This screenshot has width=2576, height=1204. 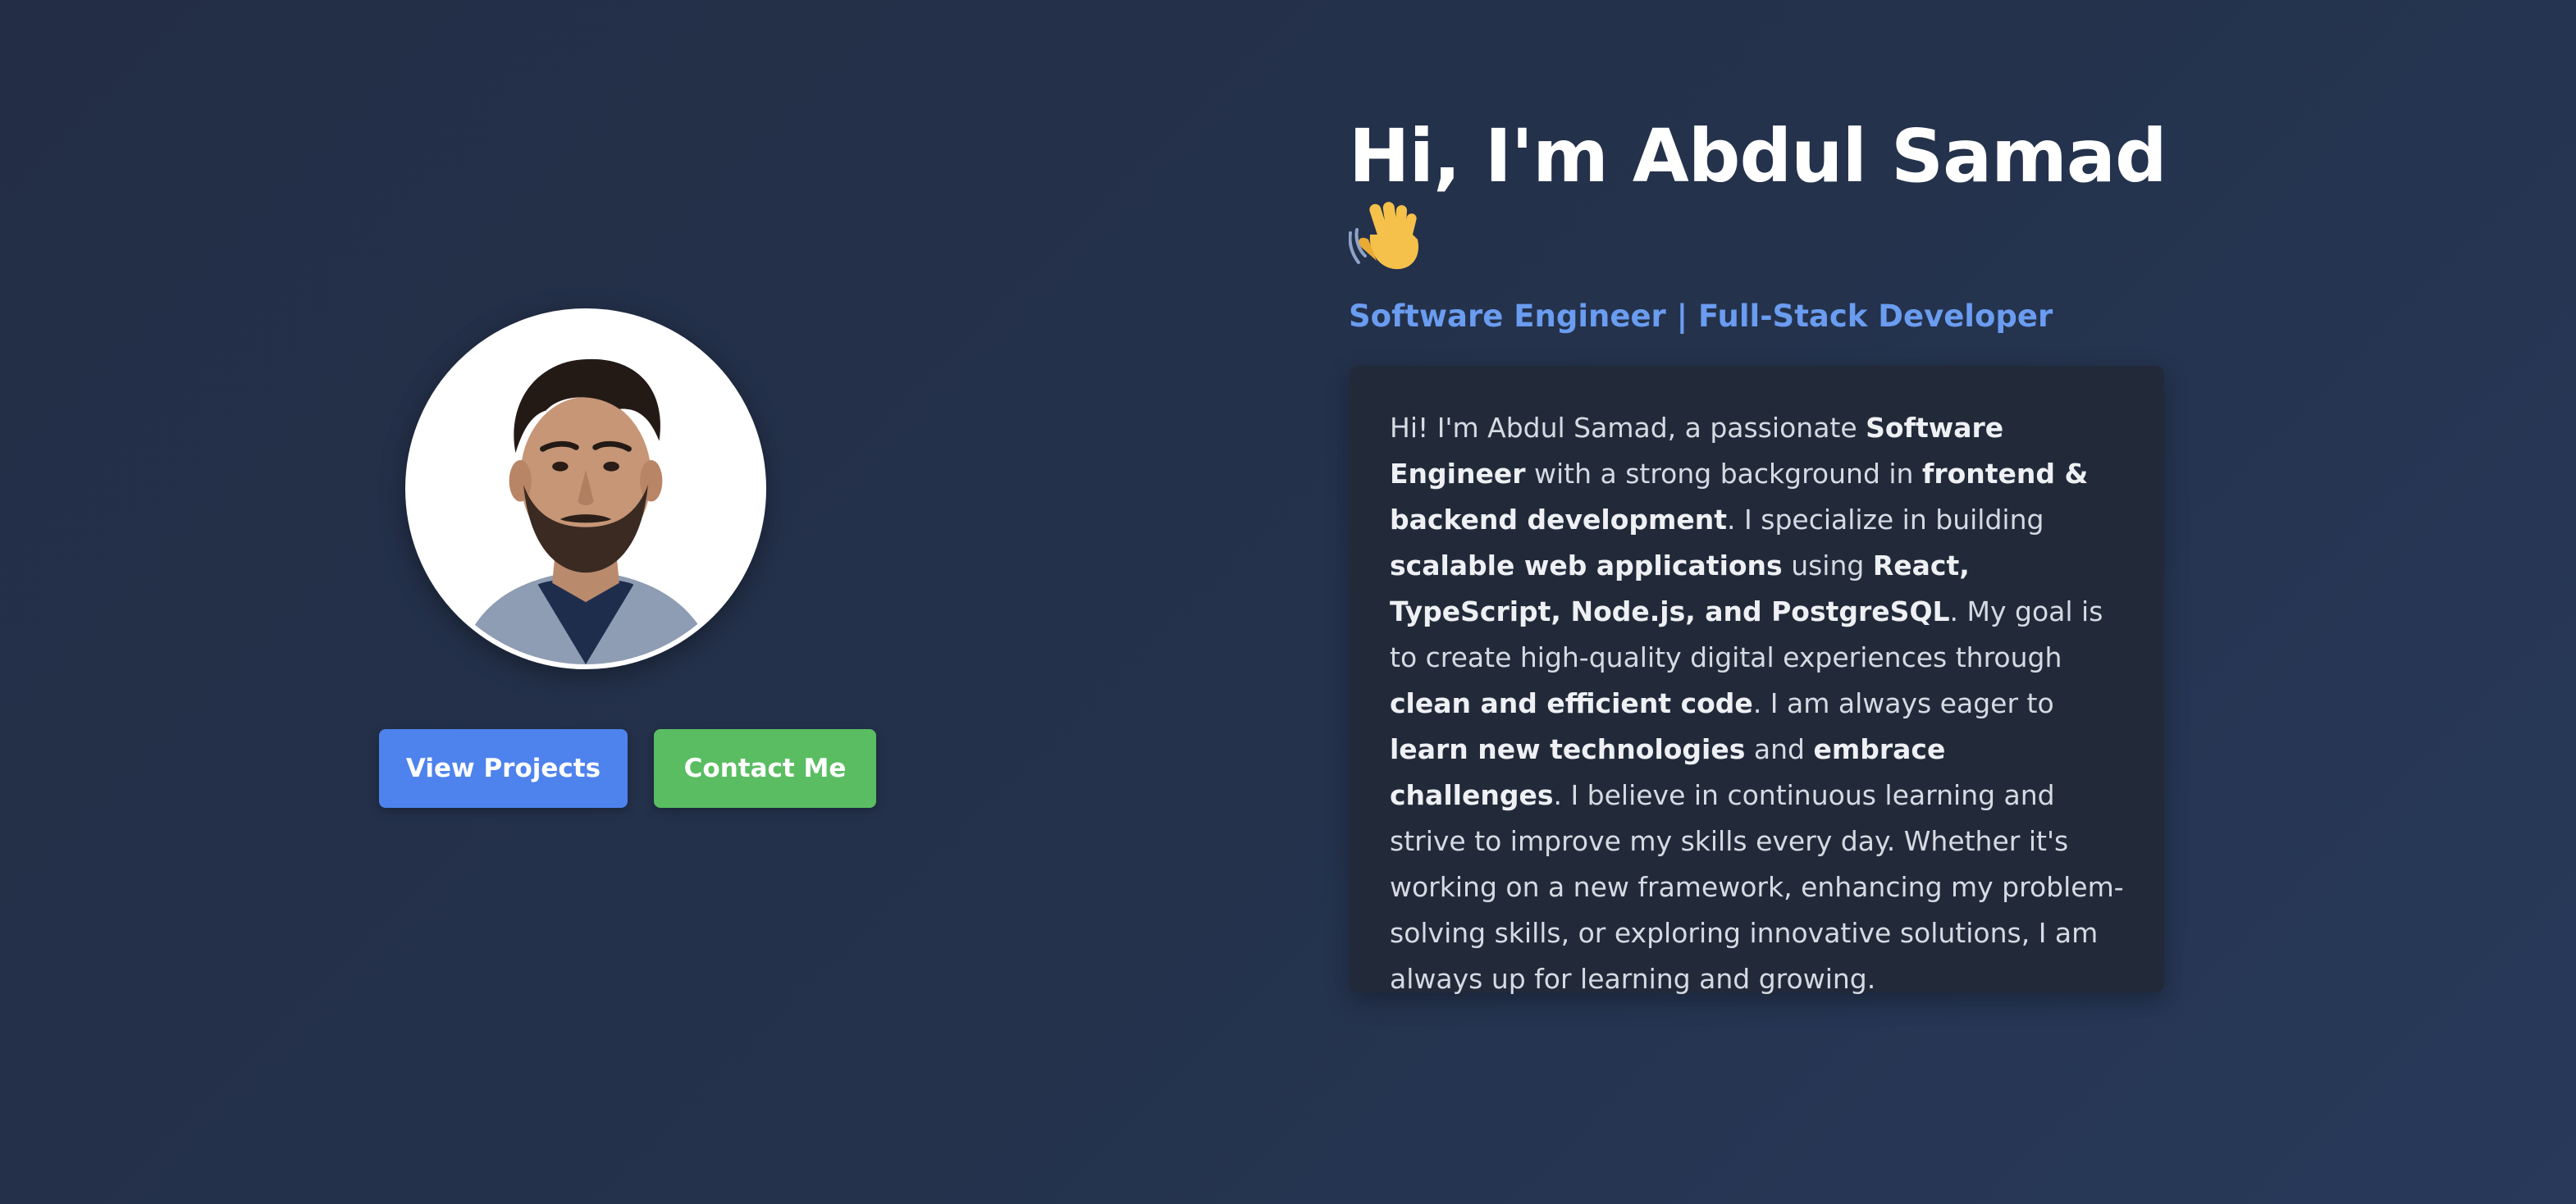 What do you see at coordinates (1572, 703) in the screenshot?
I see `bio-highlight: clean and efficient code` at bounding box center [1572, 703].